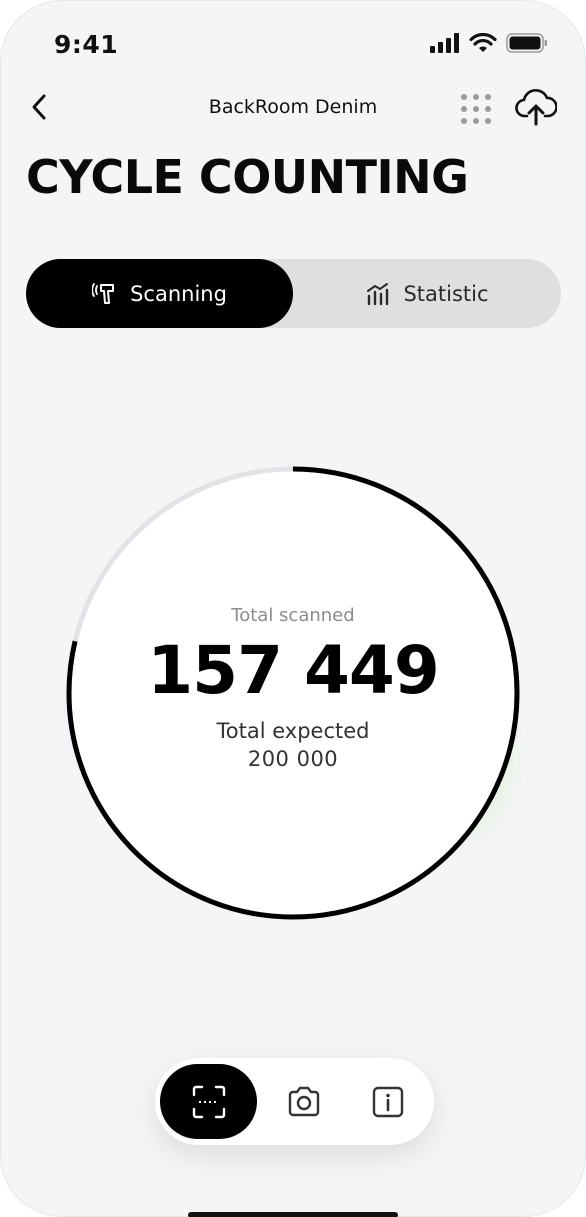 The height and width of the screenshot is (1217, 586). I want to click on camera-icon, so click(304, 1101).